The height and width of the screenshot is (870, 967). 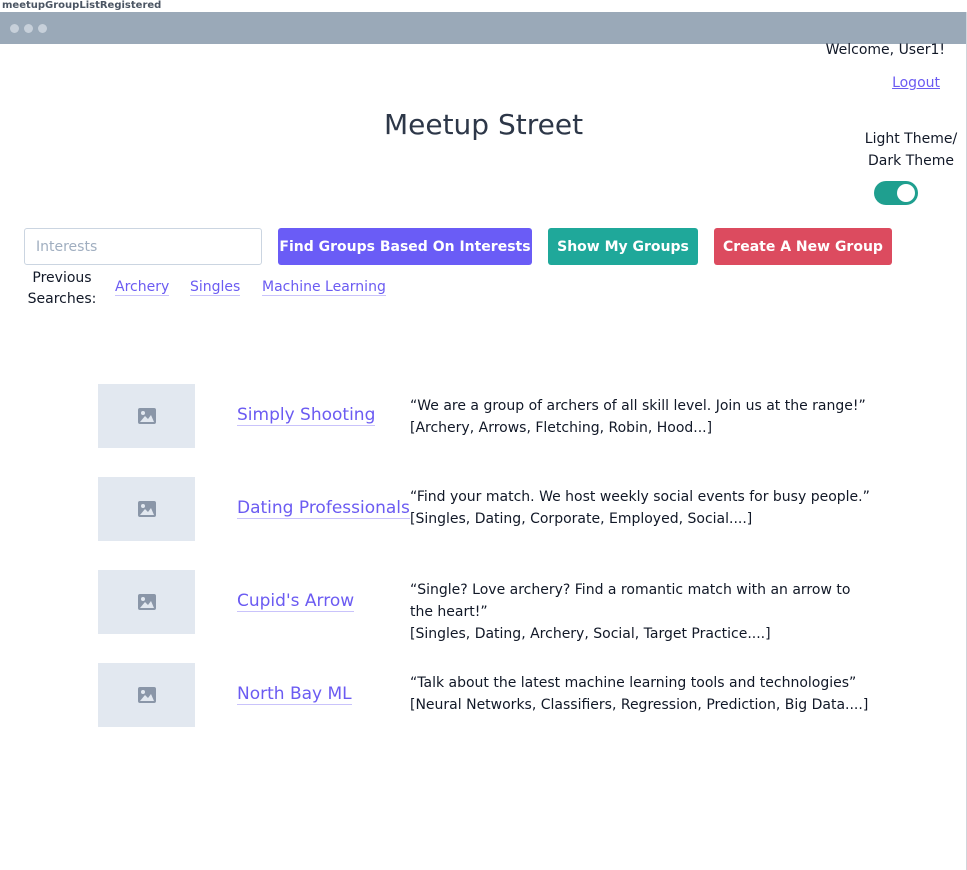 I want to click on previous-searches-label-line-1: Previous, so click(x=62, y=278).